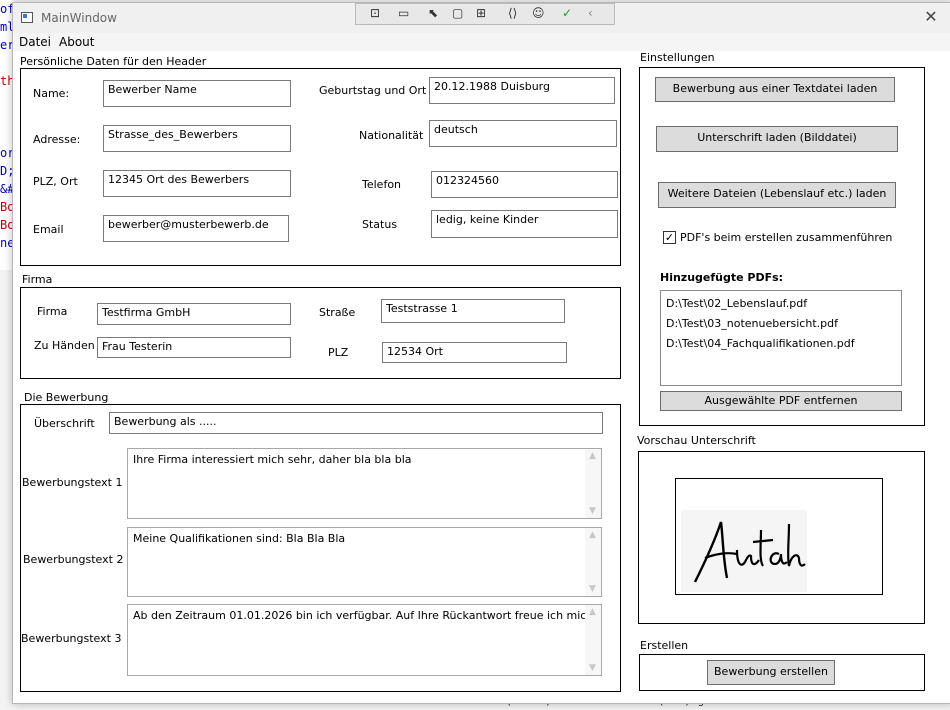 This screenshot has height=710, width=950. What do you see at coordinates (375, 13) in the screenshot?
I see `select-element-icon: ⊡` at bounding box center [375, 13].